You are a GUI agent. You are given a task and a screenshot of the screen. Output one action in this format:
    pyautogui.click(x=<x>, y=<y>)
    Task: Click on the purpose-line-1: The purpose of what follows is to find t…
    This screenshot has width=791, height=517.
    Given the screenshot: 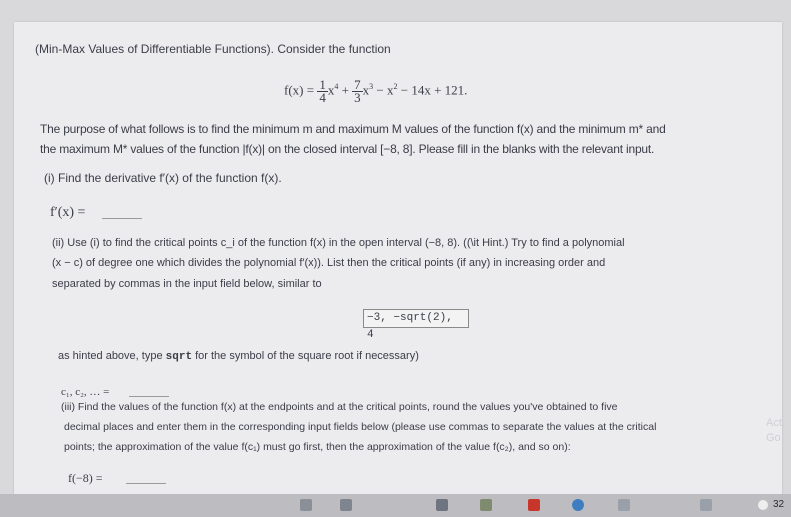 What is the action you would take?
    pyautogui.click(x=353, y=129)
    